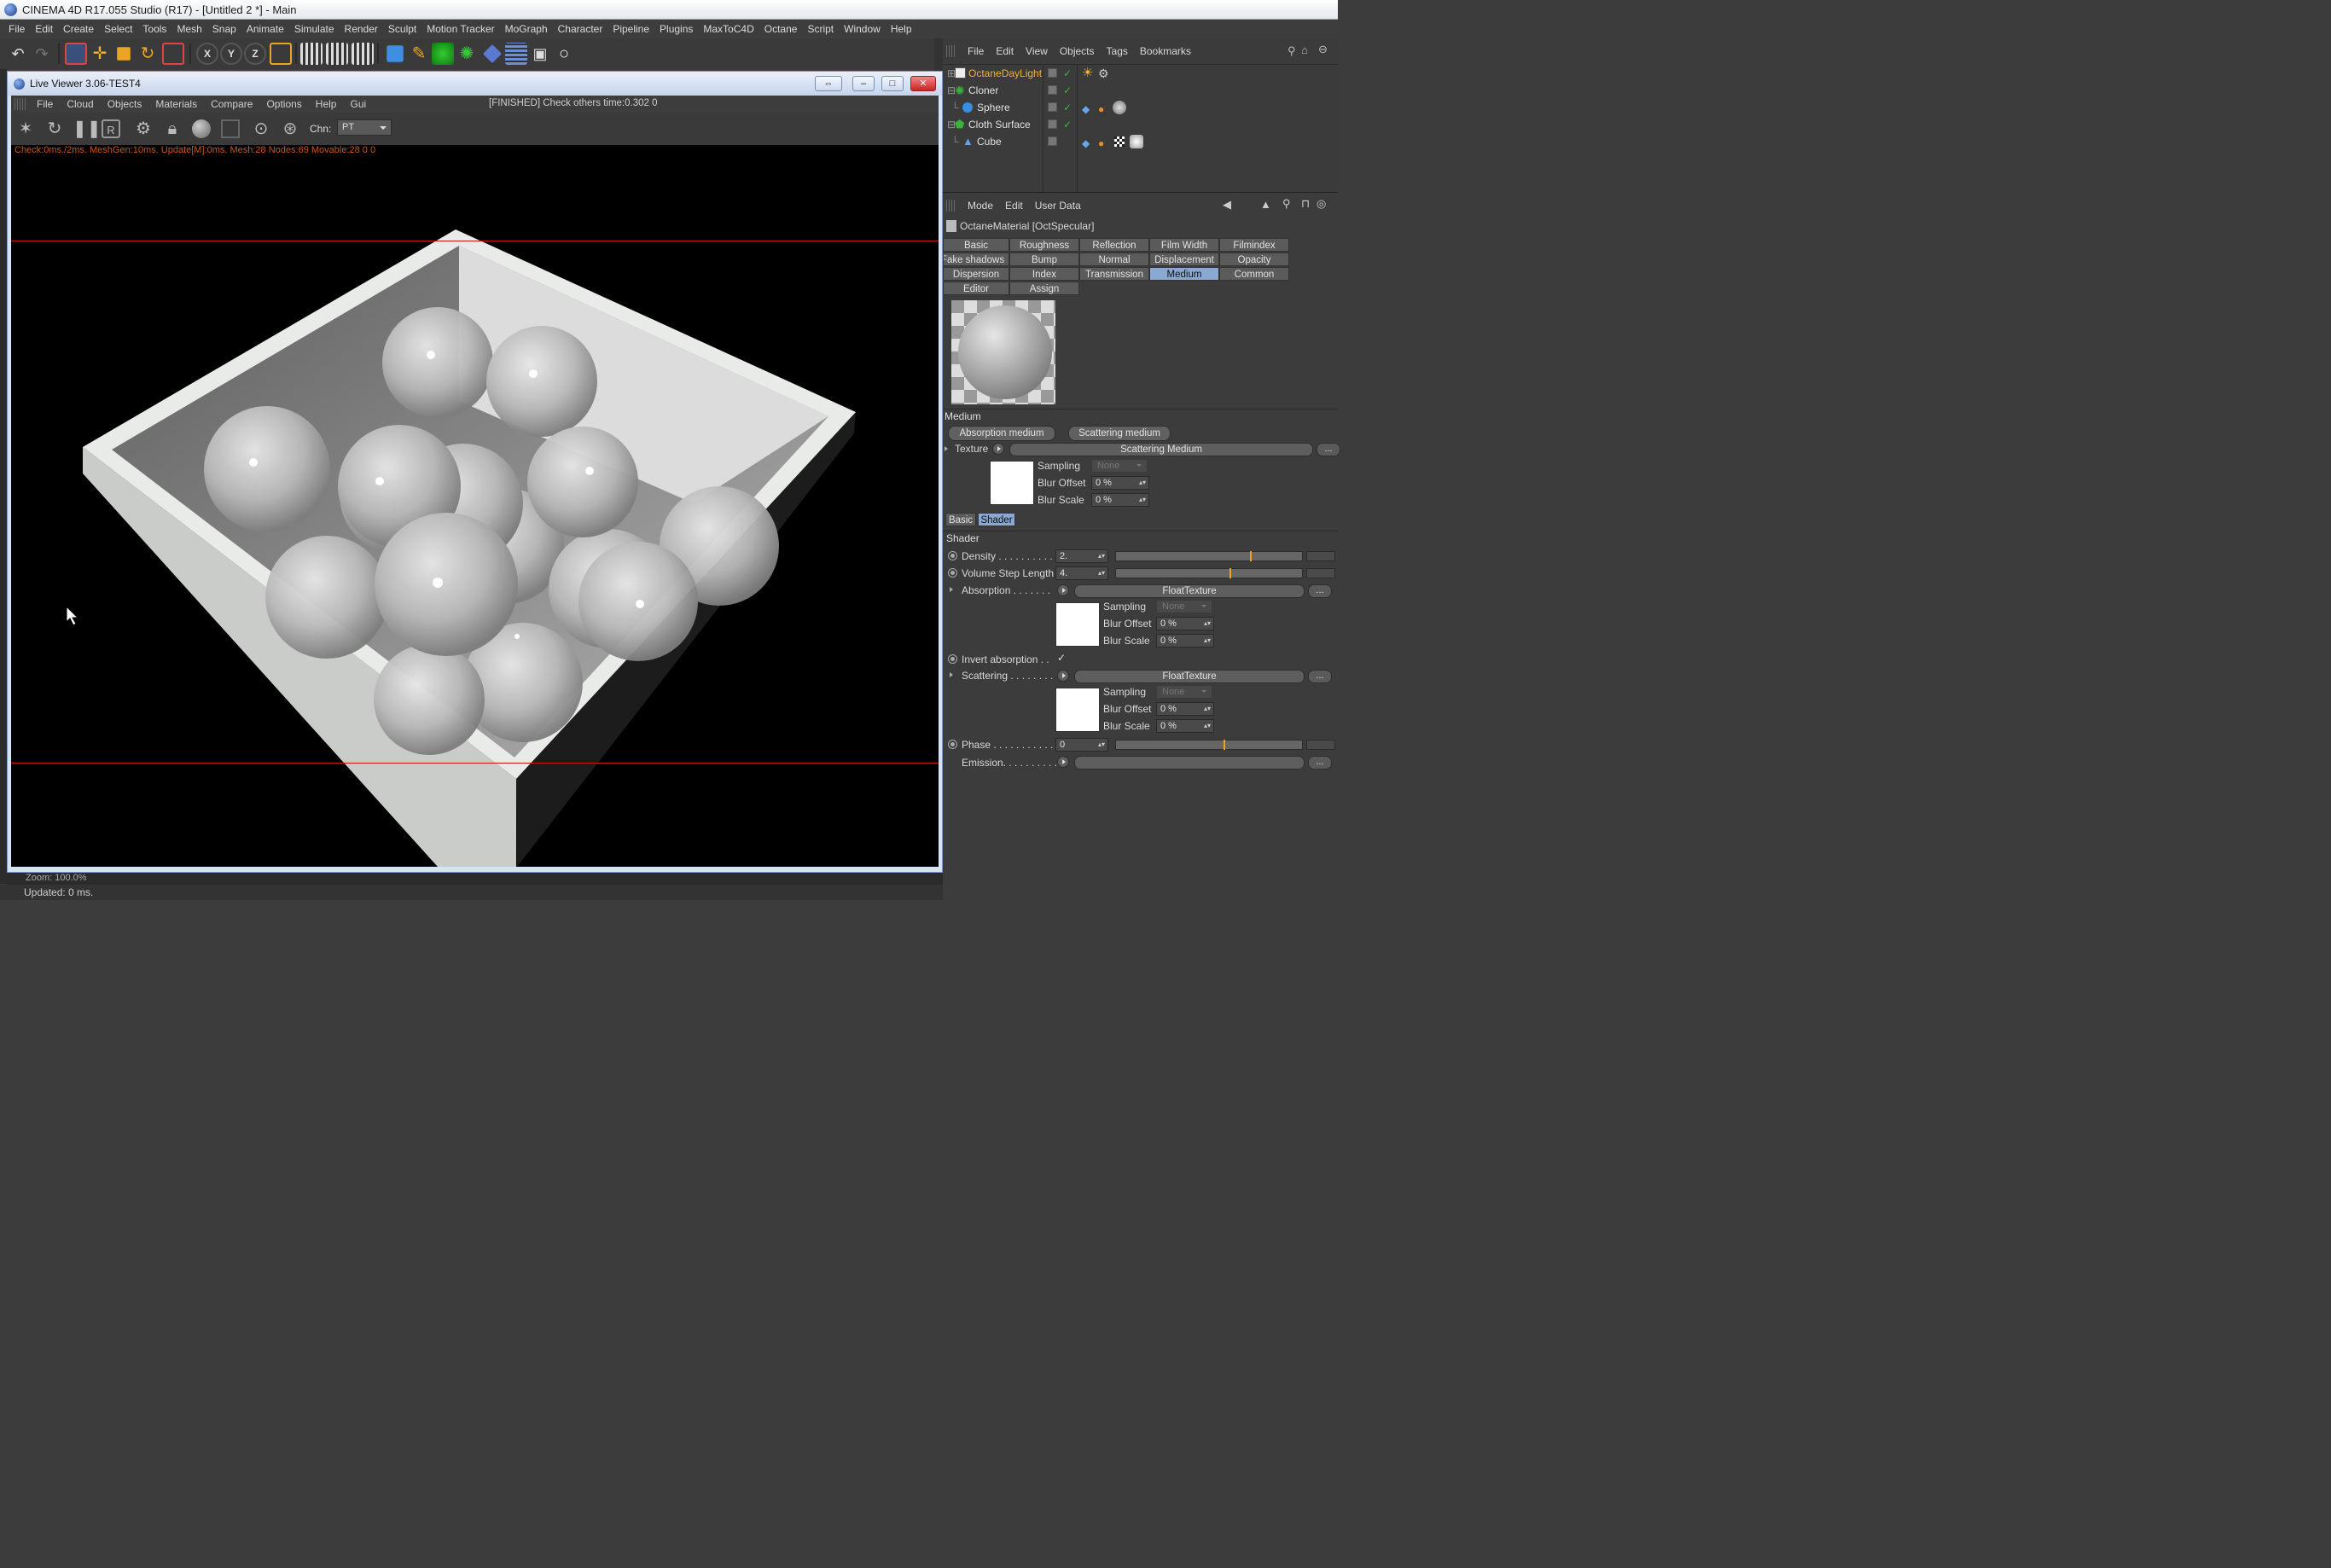 This screenshot has width=2331, height=1568. What do you see at coordinates (402, 29) in the screenshot?
I see `menu-sculpt: Sculpt` at bounding box center [402, 29].